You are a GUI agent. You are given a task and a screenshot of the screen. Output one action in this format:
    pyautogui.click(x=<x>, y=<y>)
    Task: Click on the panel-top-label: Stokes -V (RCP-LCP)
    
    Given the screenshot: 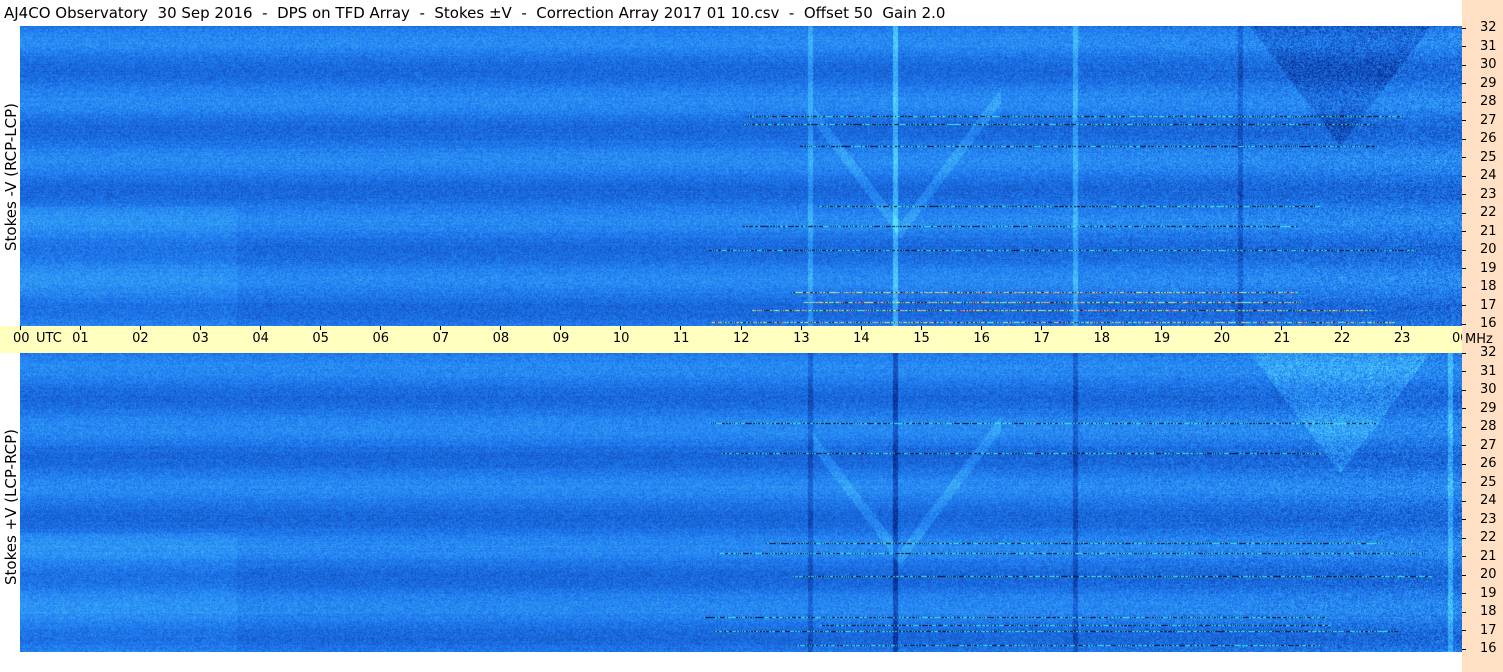 What is the action you would take?
    pyautogui.click(x=11, y=177)
    